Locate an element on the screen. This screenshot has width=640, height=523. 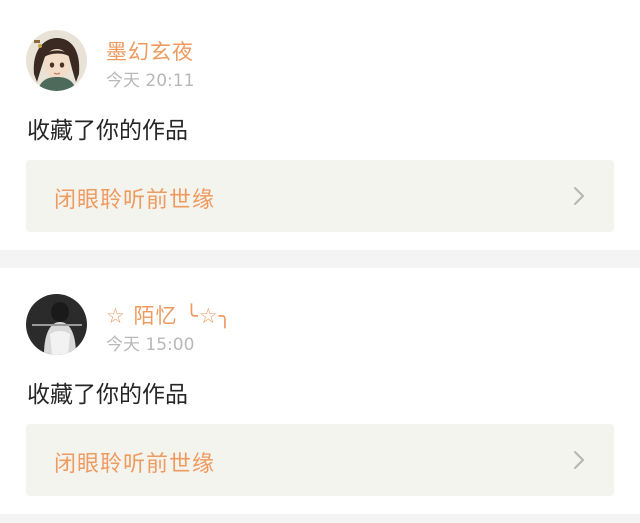
photo-avatar-icon is located at coordinates (56, 324).